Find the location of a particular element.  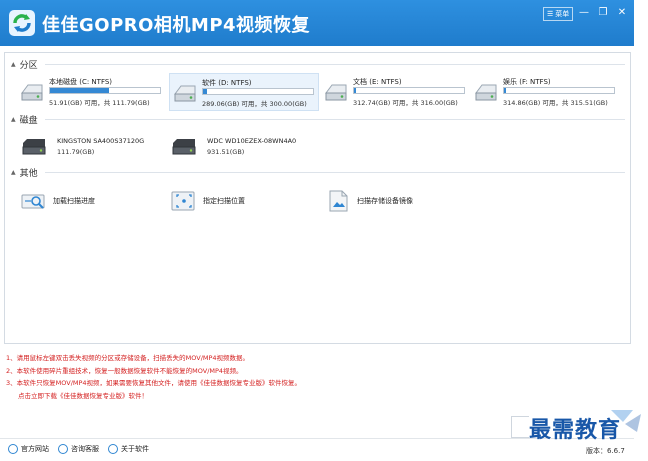

watermark-text: 最需教育 is located at coordinates (575, 430).